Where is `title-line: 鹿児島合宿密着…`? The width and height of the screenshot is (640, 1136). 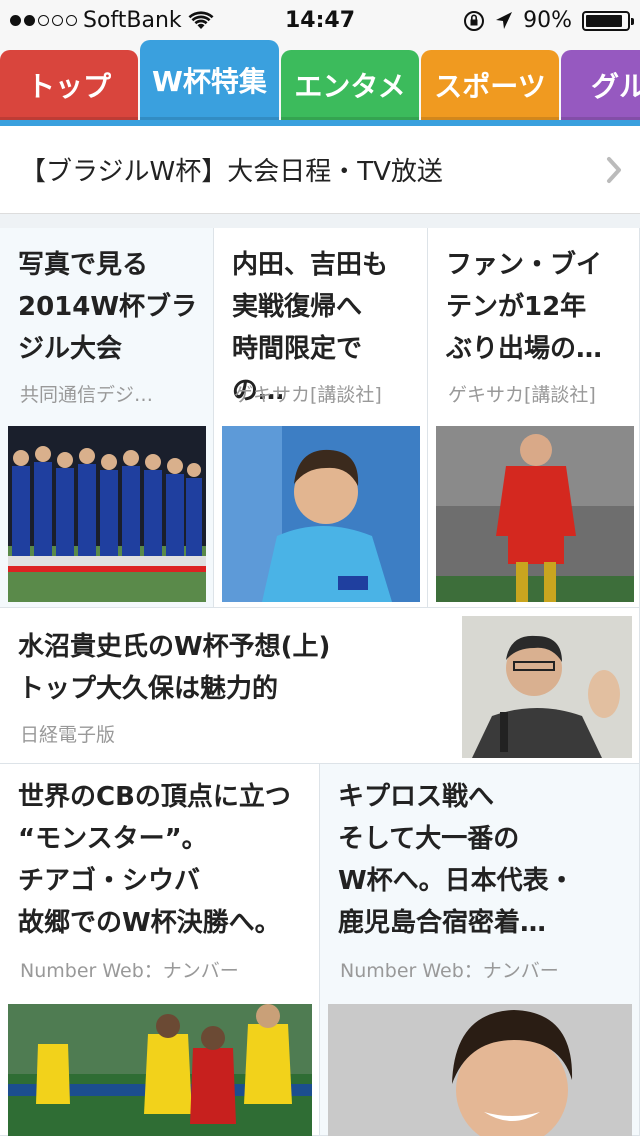
title-line: 鹿児島合宿密着… is located at coordinates (442, 923).